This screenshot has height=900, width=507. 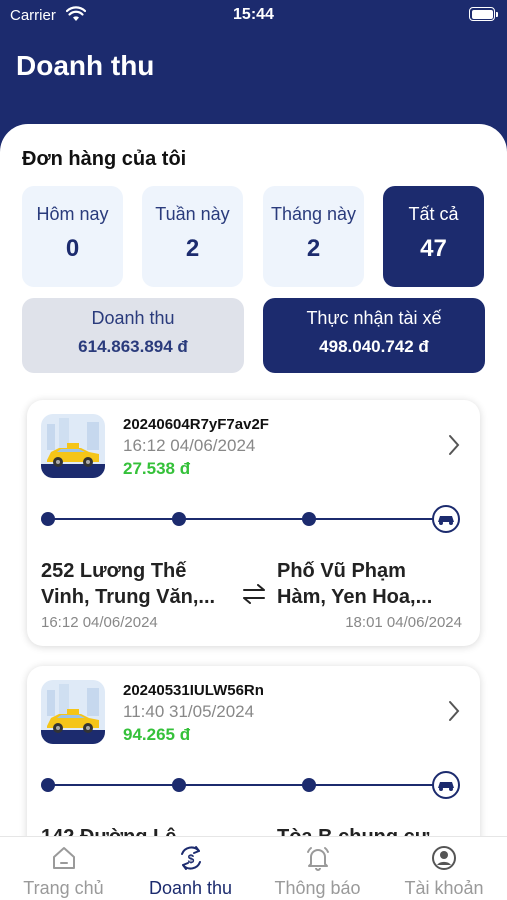 What do you see at coordinates (108, 831) in the screenshot?
I see `pickup-address-line1: 142 Đường Lê` at bounding box center [108, 831].